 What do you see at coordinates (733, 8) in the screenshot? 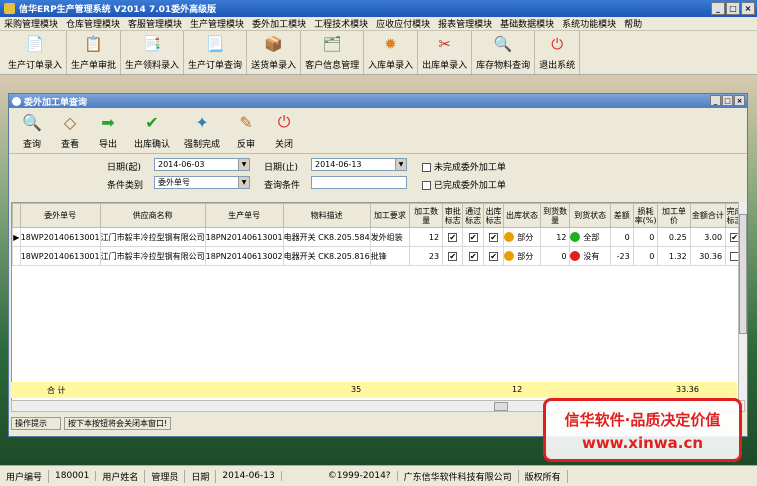
I see `maximize-button: □` at bounding box center [733, 8].